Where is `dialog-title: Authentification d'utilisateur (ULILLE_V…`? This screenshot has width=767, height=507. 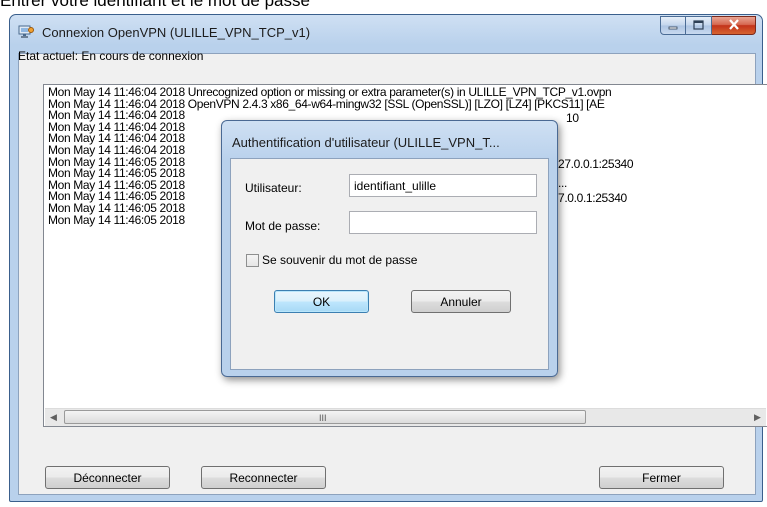
dialog-title: Authentification d'utilisateur (ULILLE_V… is located at coordinates (366, 142).